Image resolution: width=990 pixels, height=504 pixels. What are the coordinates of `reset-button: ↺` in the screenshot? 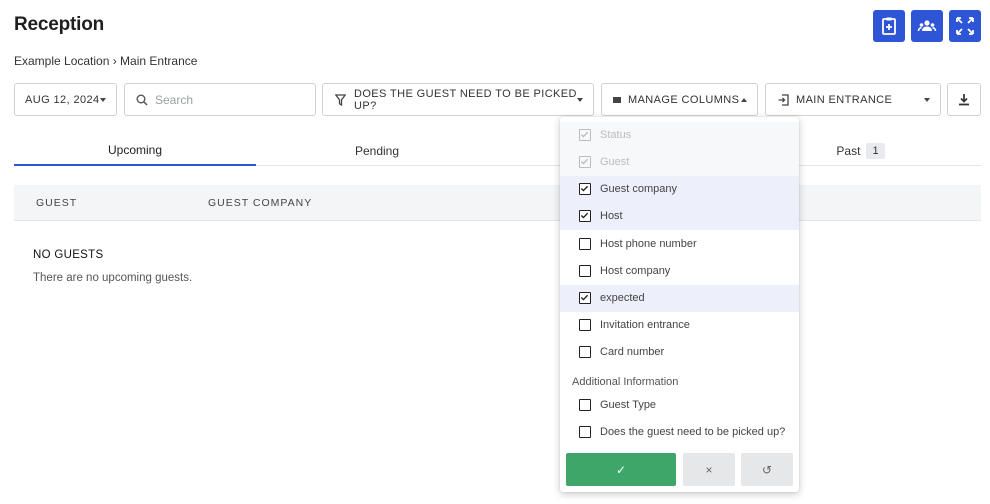 It's located at (767, 469).